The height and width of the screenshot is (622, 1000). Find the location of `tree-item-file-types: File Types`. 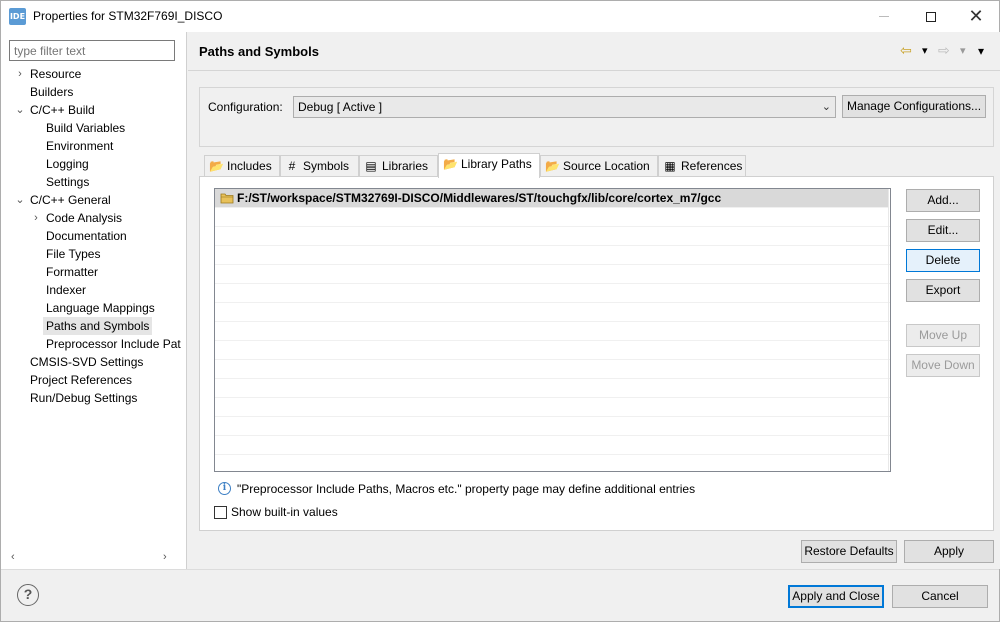

tree-item-file-types: File Types is located at coordinates (73, 254).